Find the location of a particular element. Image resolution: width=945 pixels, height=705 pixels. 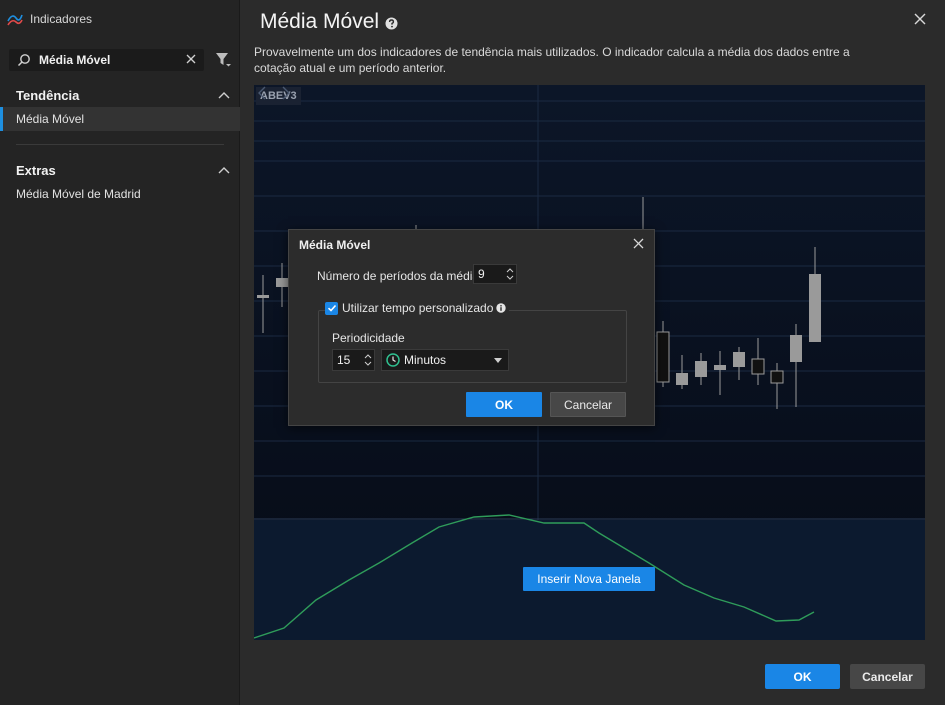

dialog-title: Média Móvel is located at coordinates (335, 245).